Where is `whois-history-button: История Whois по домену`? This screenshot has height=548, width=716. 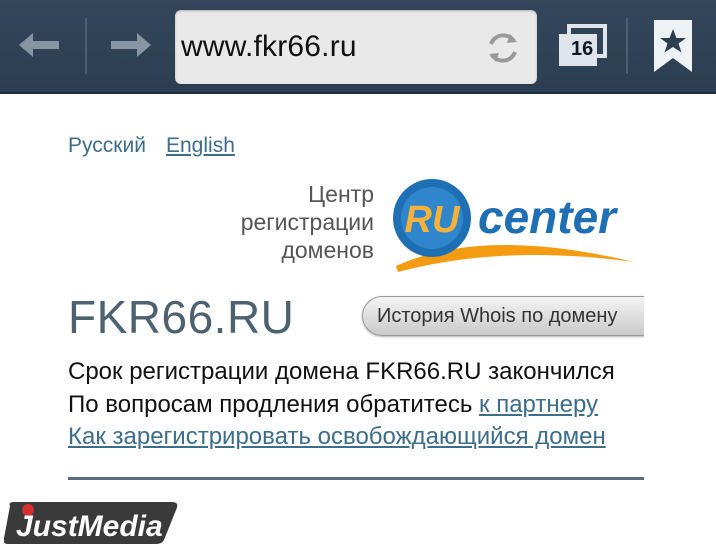 whois-history-button: История Whois по домену is located at coordinates (512, 316).